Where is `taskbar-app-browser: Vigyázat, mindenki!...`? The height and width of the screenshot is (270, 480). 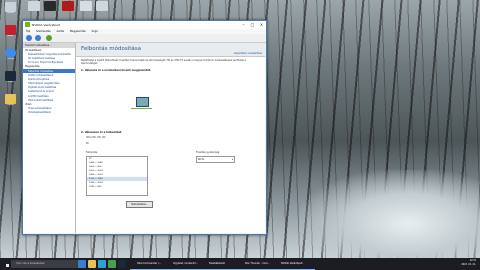
taskbar-app-browser: Vigyázat, mindenki!... is located at coordinates (186, 264).